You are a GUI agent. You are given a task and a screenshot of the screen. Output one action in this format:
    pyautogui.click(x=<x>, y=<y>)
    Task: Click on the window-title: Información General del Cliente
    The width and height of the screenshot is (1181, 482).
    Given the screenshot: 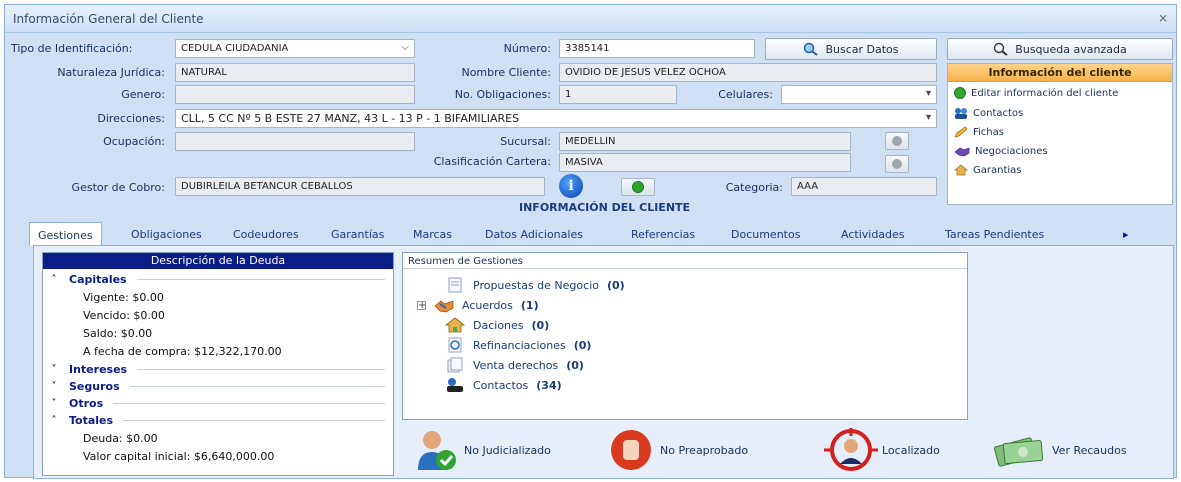 What is the action you would take?
    pyautogui.click(x=108, y=19)
    